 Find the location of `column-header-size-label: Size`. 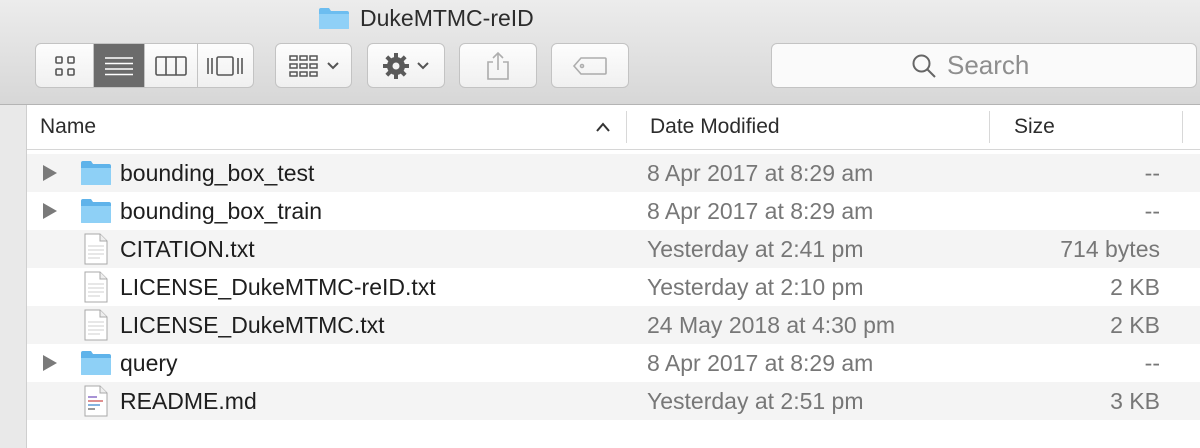

column-header-size-label: Size is located at coordinates (1034, 126).